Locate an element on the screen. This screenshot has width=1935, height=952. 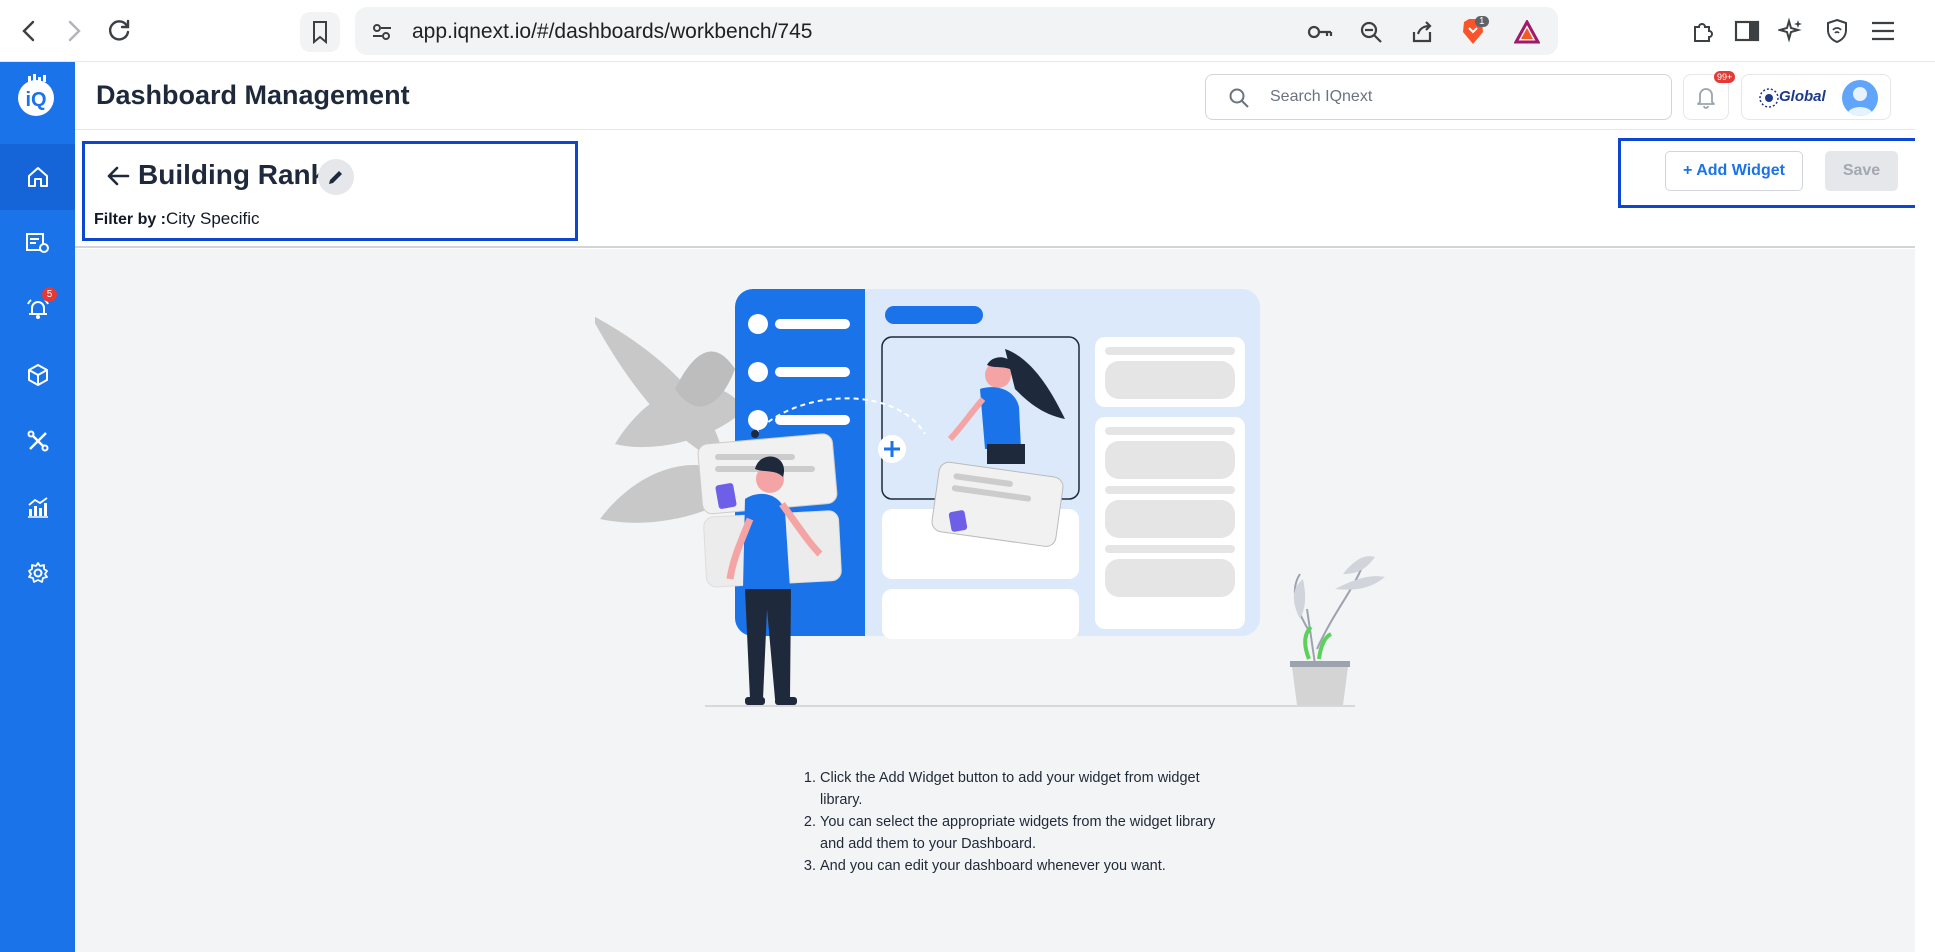
scrollbar-track is located at coordinates (1925, 507).